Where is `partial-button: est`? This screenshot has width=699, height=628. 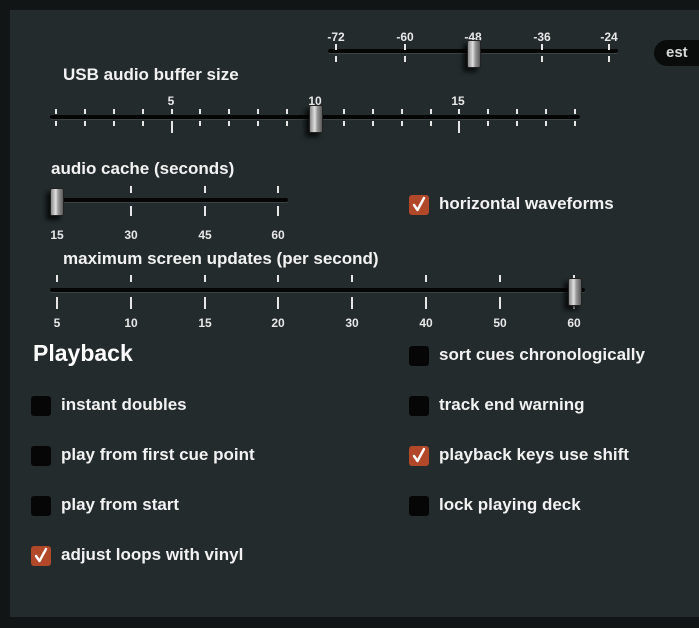 partial-button: est is located at coordinates (676, 53).